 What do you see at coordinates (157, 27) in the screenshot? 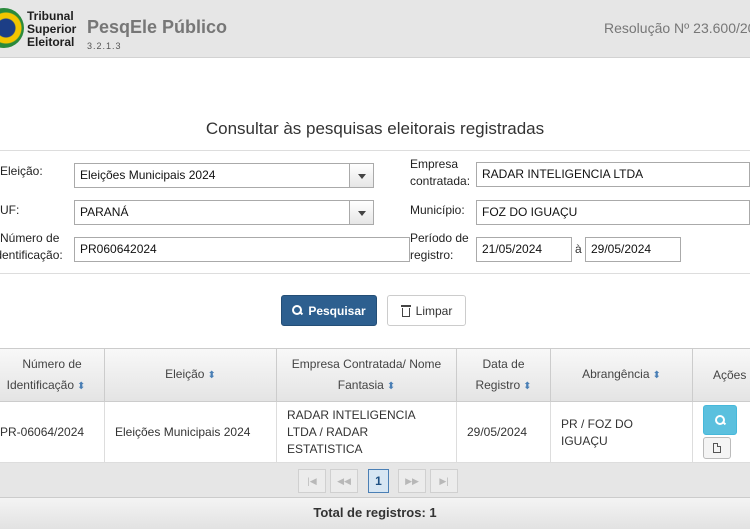
I see `app-title: PesqEle Público` at bounding box center [157, 27].